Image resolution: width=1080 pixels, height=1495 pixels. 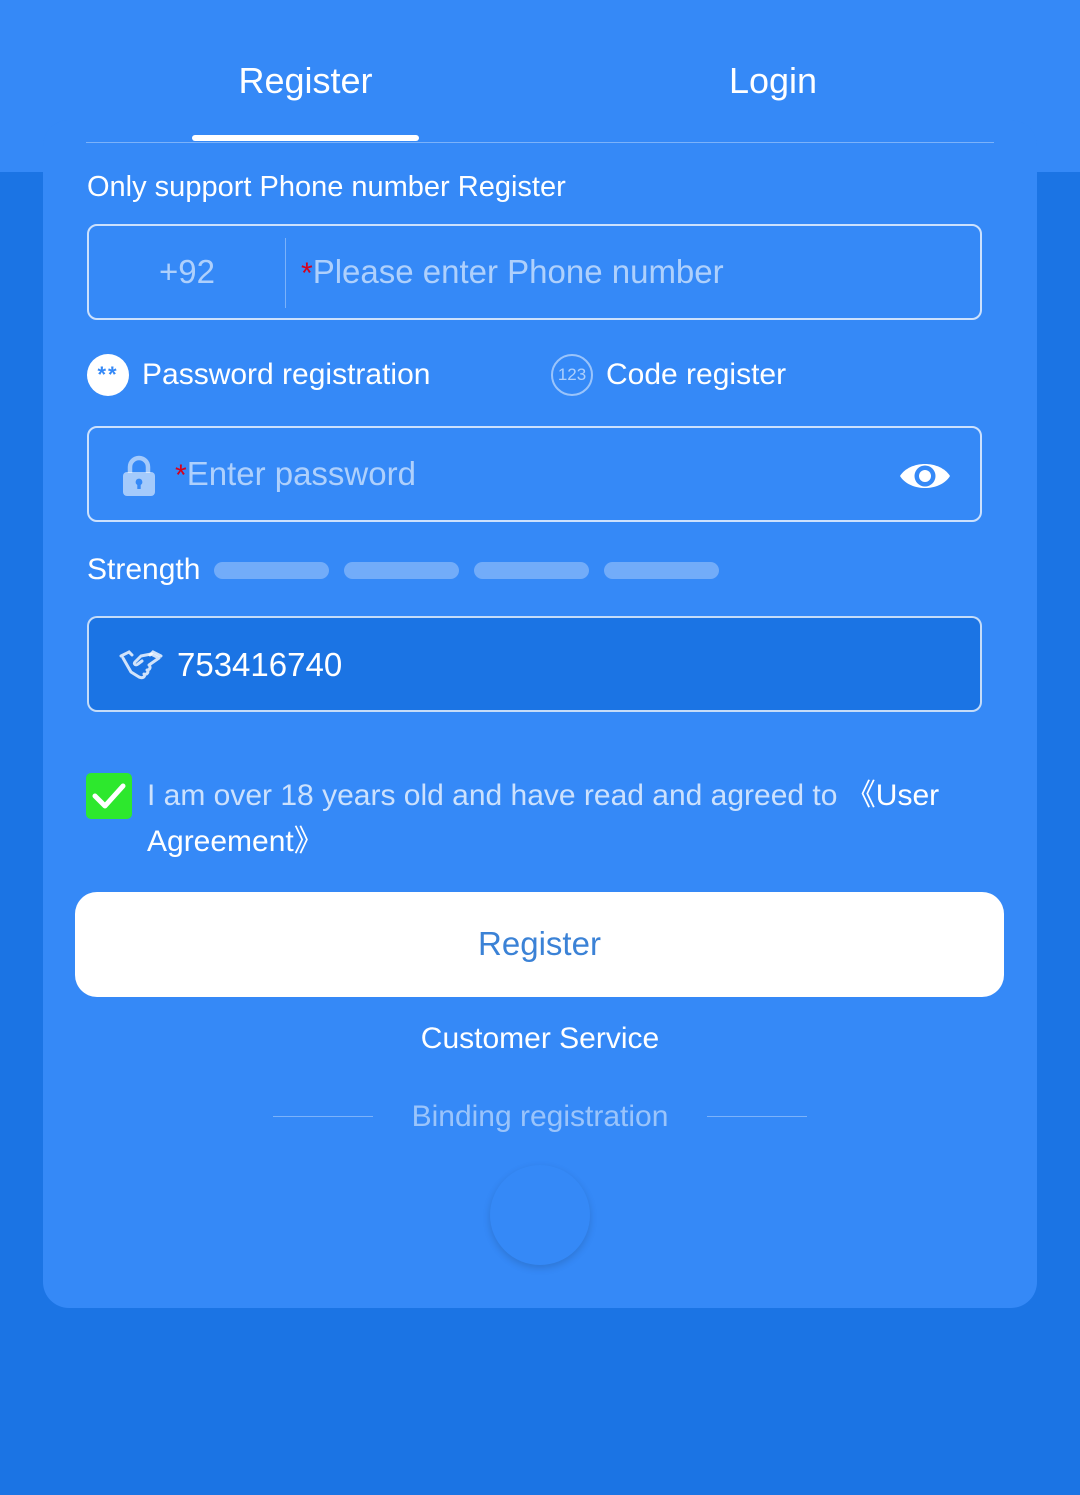 I want to click on code-register-label: Code register, so click(x=696, y=374).